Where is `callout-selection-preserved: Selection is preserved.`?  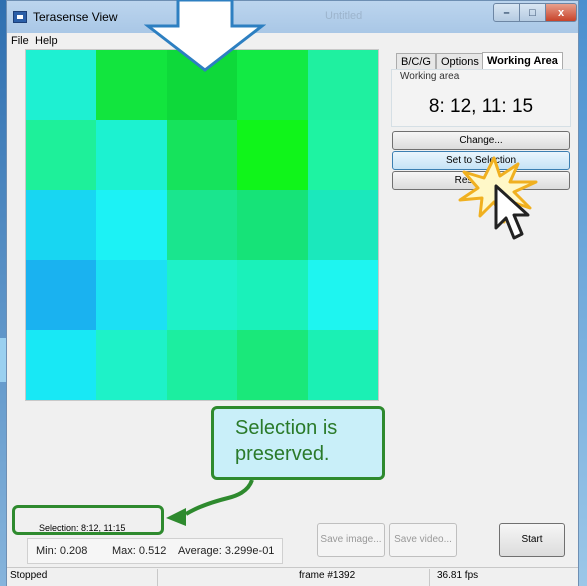 callout-selection-preserved: Selection is preserved. is located at coordinates (298, 443).